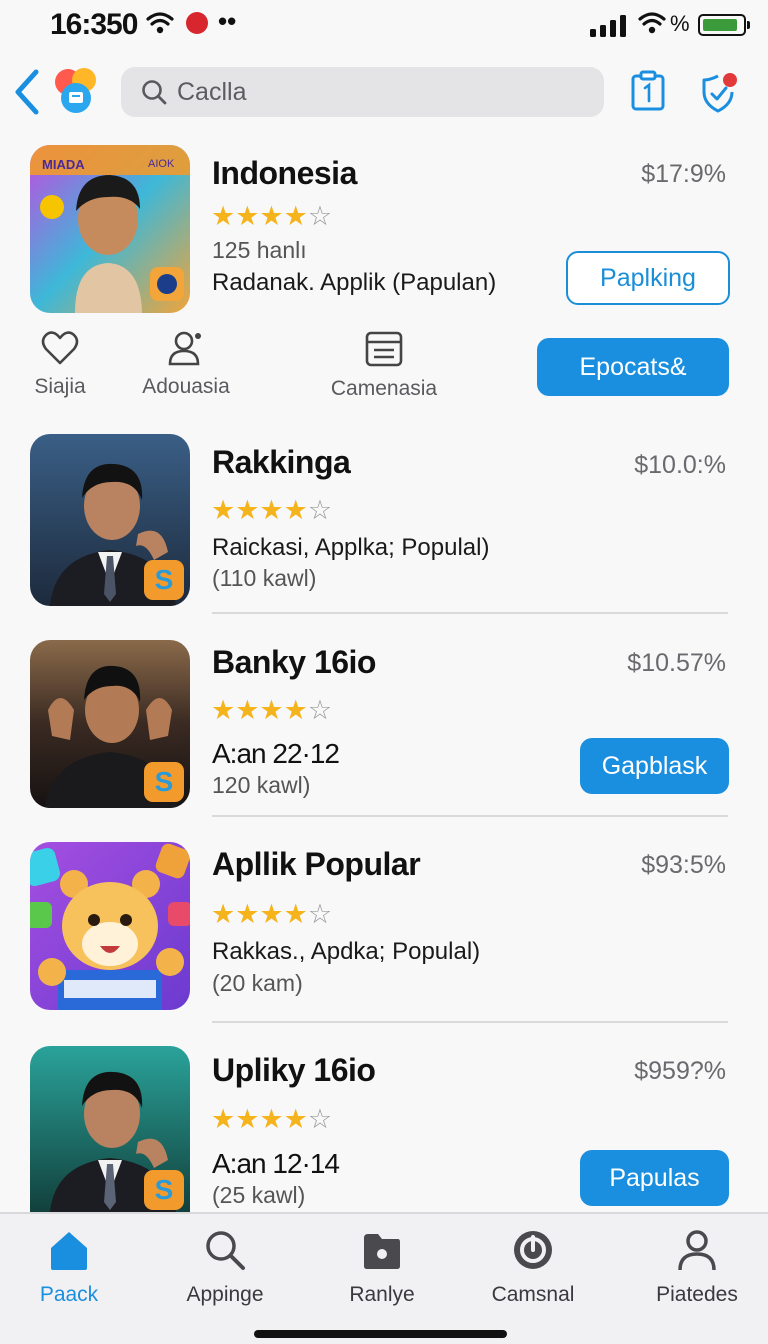 The image size is (768, 1344). What do you see at coordinates (63, 164) in the screenshot?
I see `thumb-tag: MIADA` at bounding box center [63, 164].